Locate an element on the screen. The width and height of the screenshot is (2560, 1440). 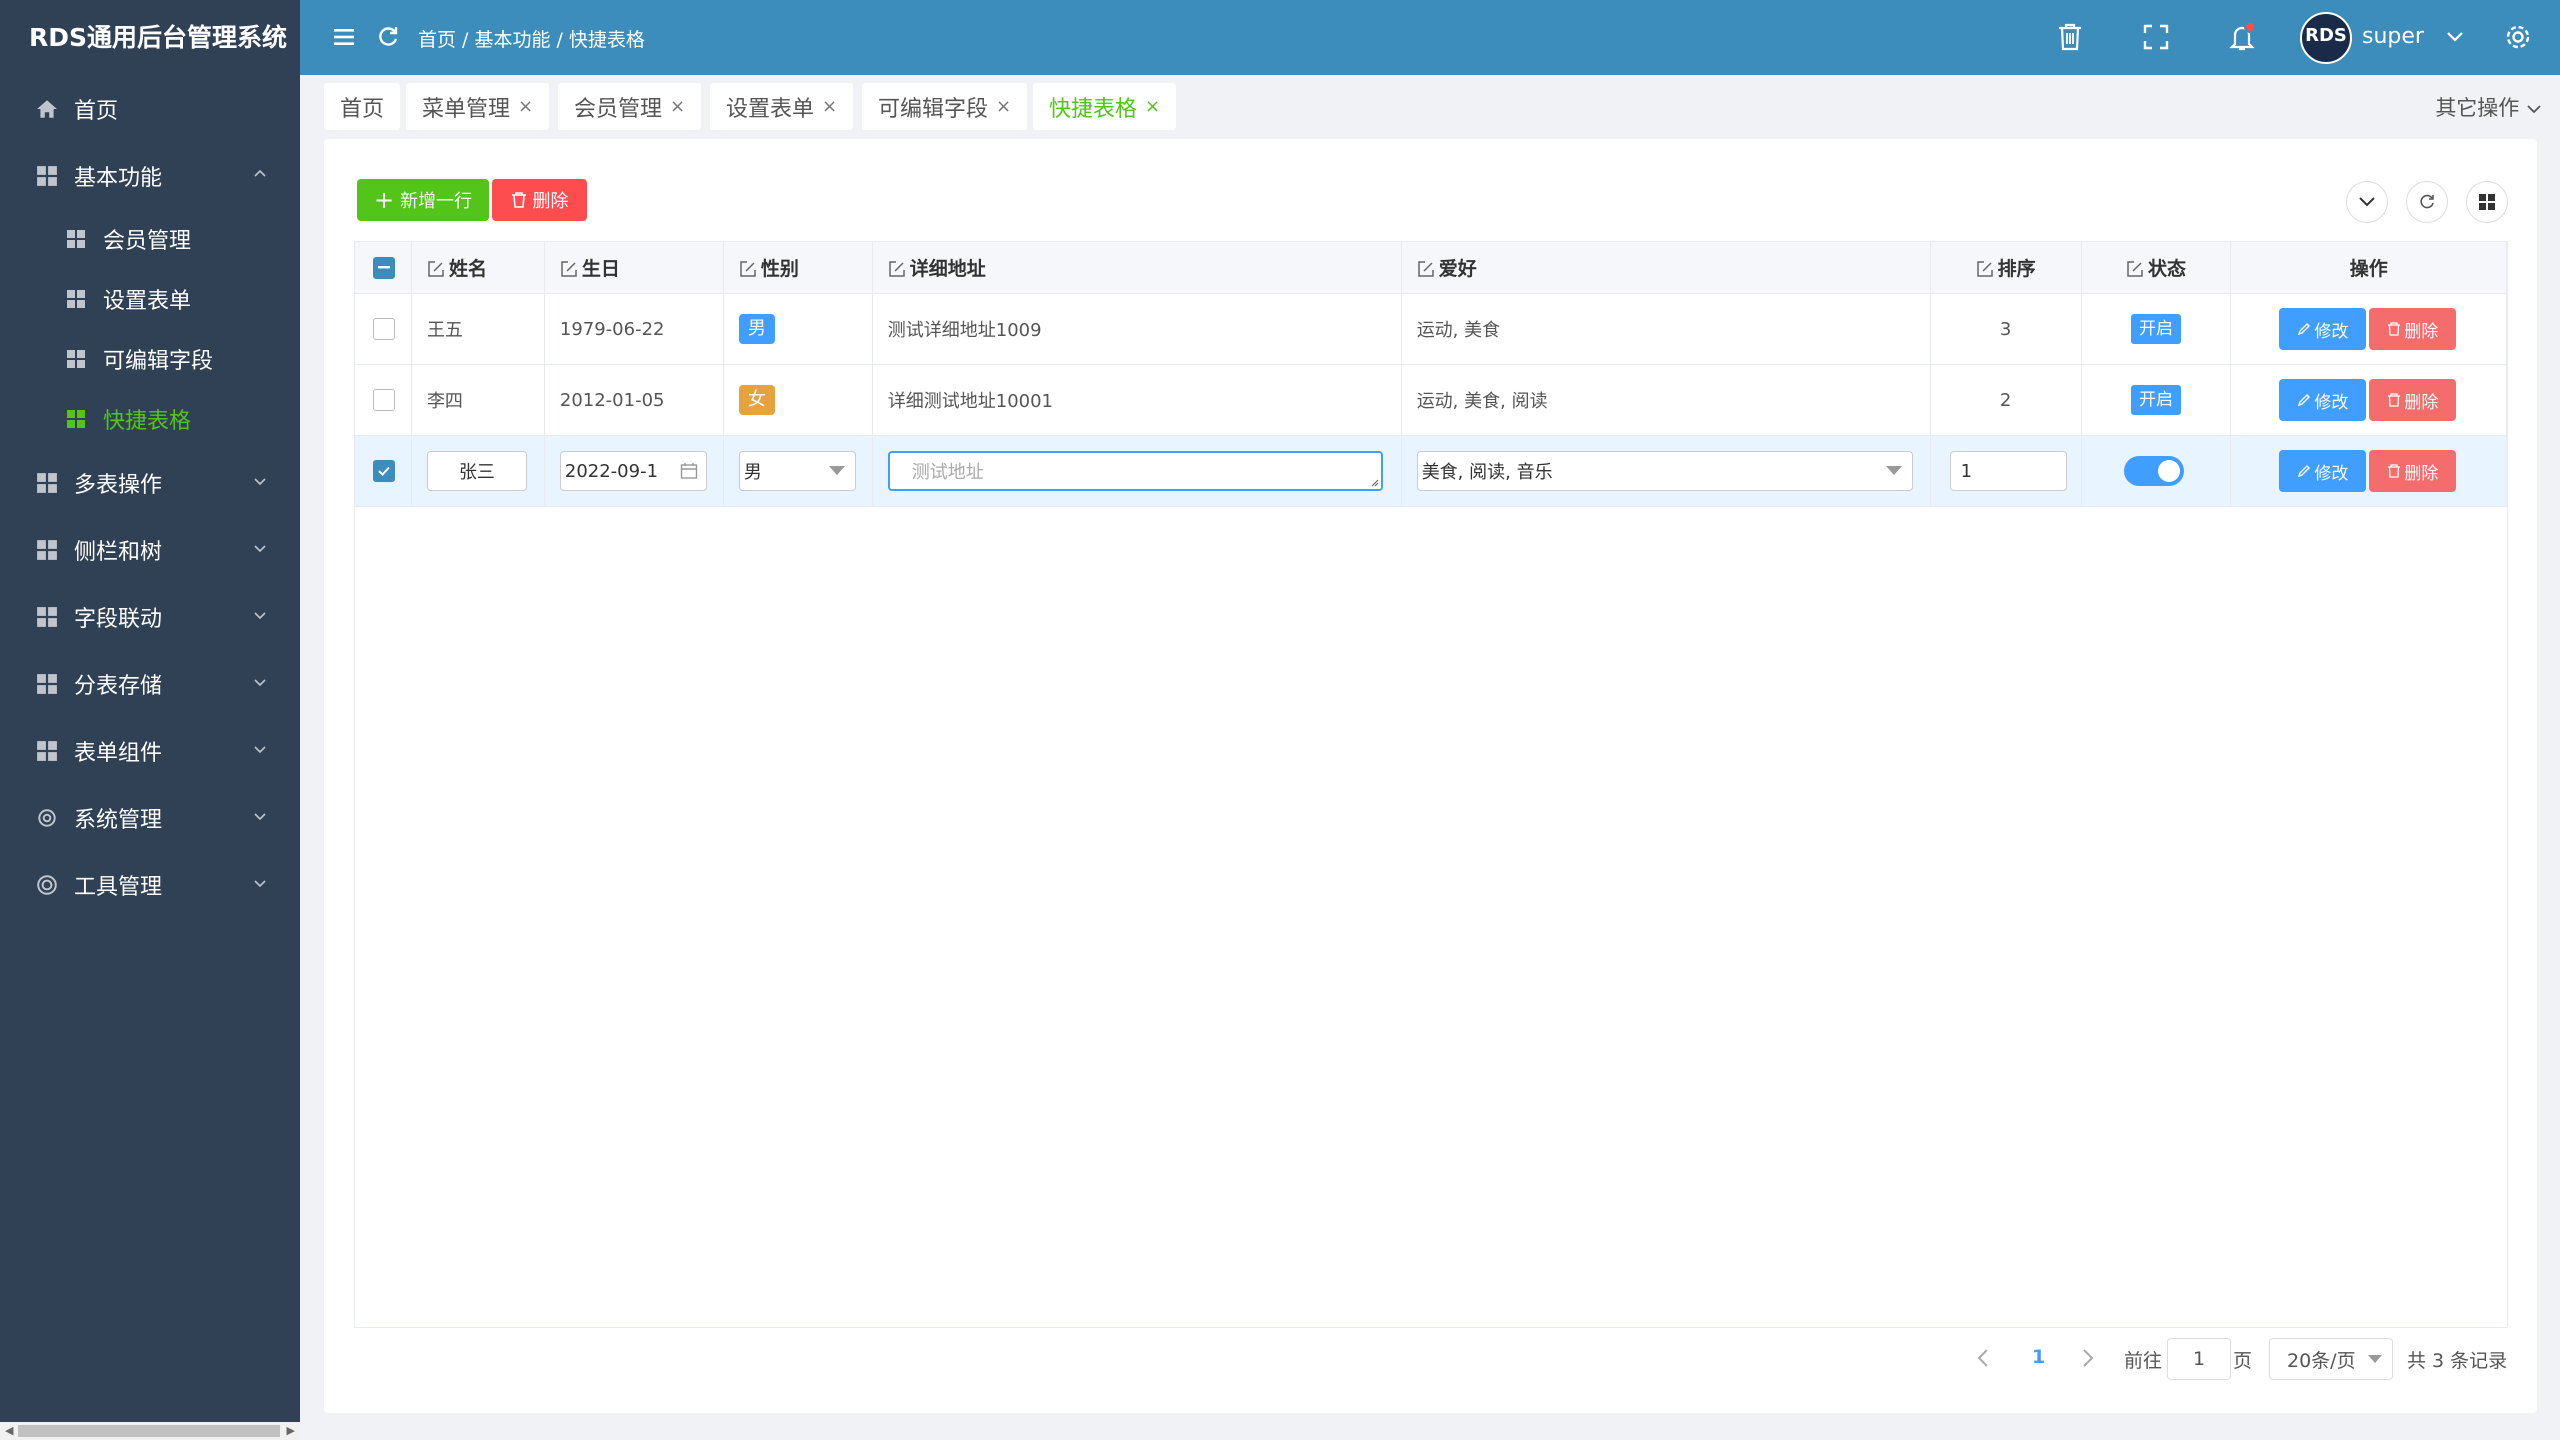
sidebar-item-form-settings: 设置表单 is located at coordinates (150, 299).